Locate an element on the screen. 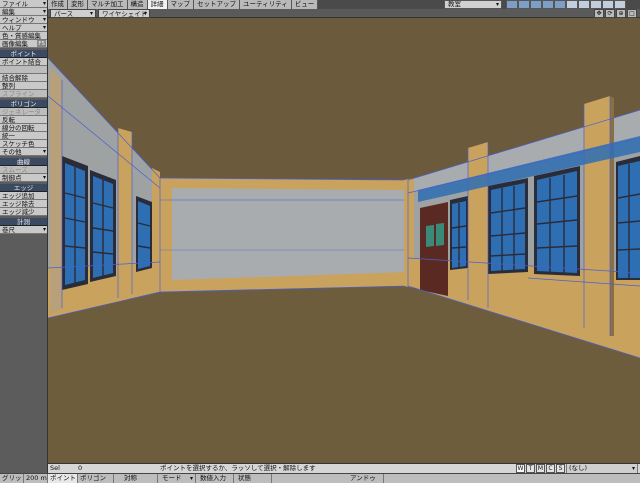 This screenshot has height=483, width=640. tab-construct: 構造 is located at coordinates (137, 4).